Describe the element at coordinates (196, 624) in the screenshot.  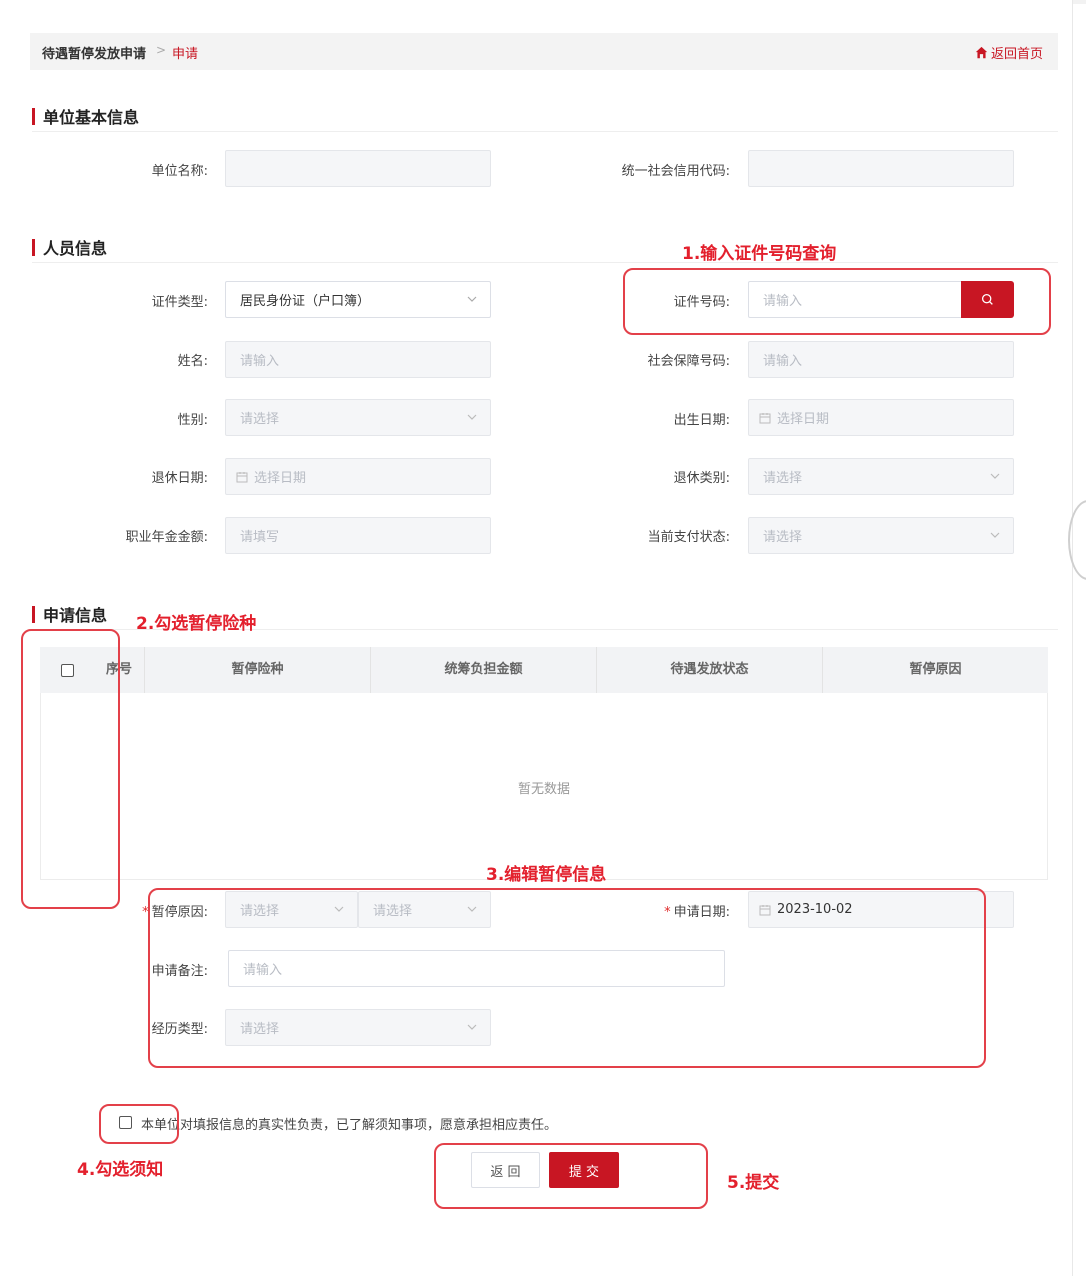
I see `annotation-step2: 2.勾选暂停险种` at that location.